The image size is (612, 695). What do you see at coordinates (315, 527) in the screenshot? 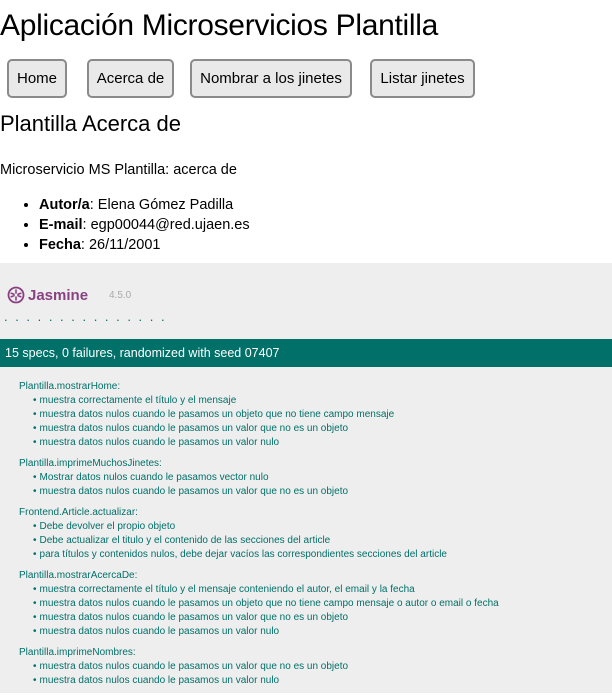
I see `spec-link: Debe devolver el propio objeto` at bounding box center [315, 527].